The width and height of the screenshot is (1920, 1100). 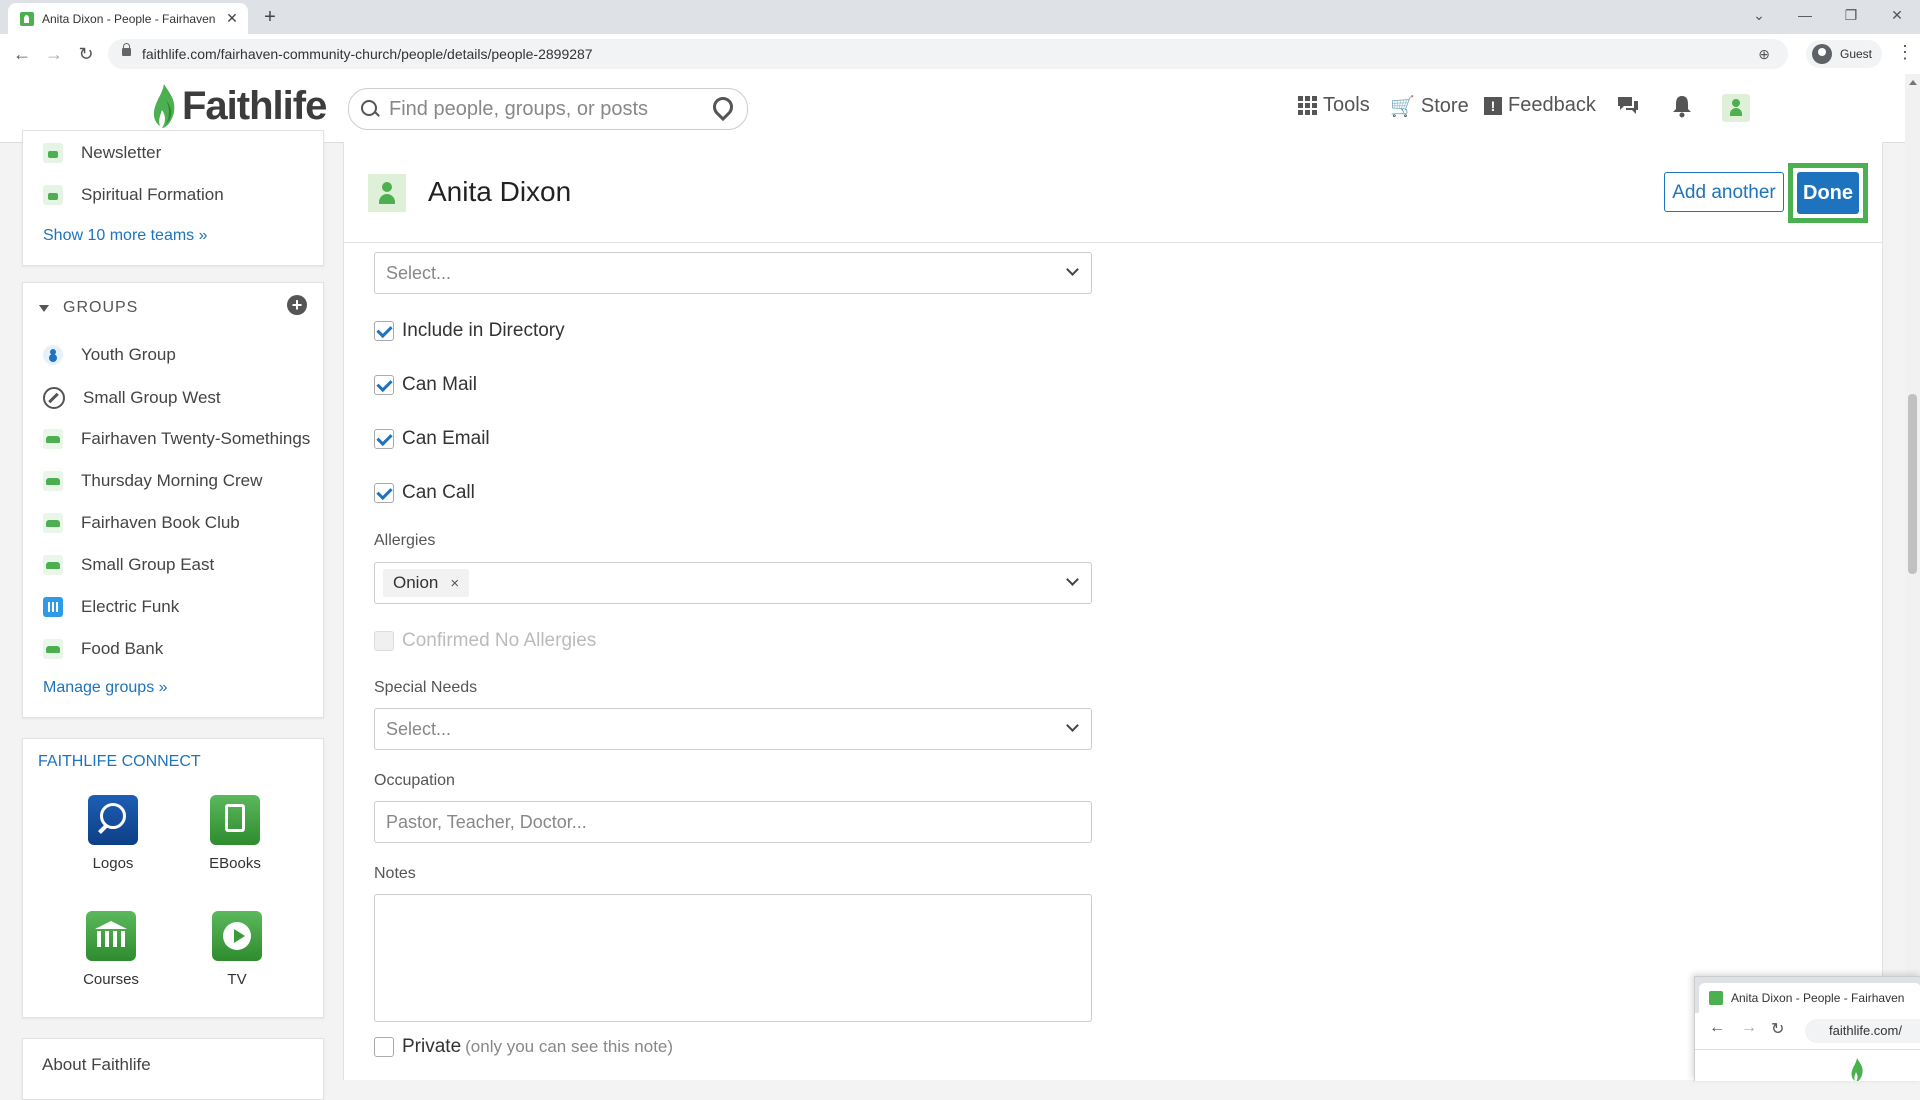 What do you see at coordinates (446, 438) in the screenshot?
I see `checkbox-label: Can Email` at bounding box center [446, 438].